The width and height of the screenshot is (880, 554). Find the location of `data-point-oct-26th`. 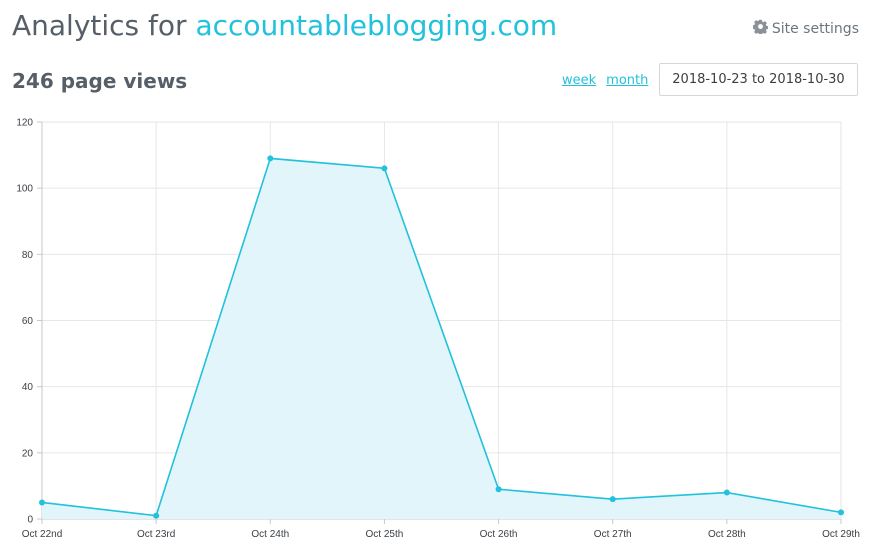

data-point-oct-26th is located at coordinates (498, 489).